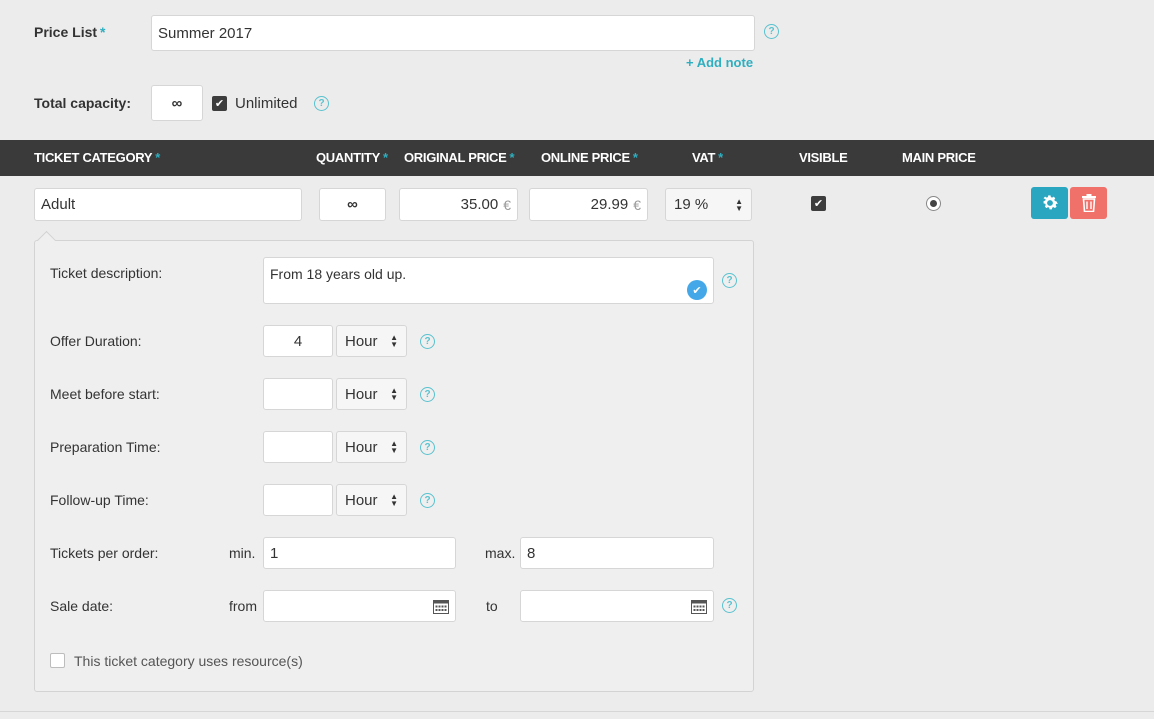 This screenshot has height=719, width=1154. Describe the element at coordinates (96, 341) in the screenshot. I see `offer-duration-label: Offer Duration:` at that location.